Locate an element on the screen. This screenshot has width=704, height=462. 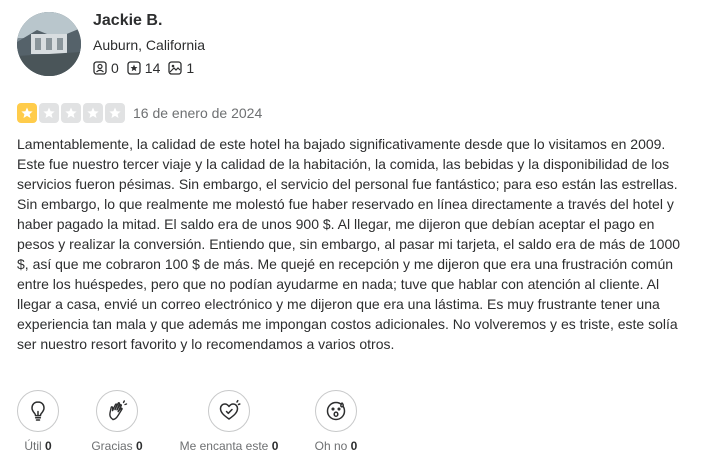
oh-no-count: 0 is located at coordinates (354, 446).